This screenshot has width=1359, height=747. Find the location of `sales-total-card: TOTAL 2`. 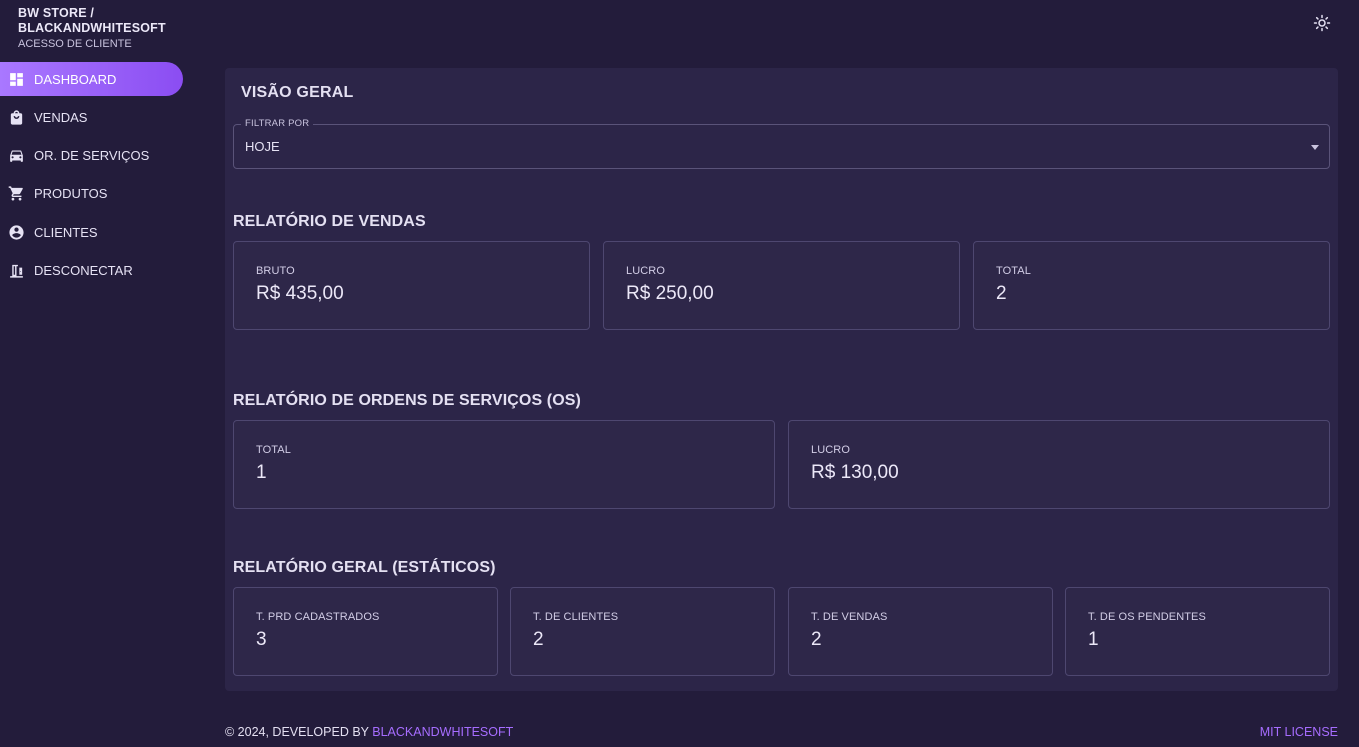

sales-total-card: TOTAL 2 is located at coordinates (1151, 285).